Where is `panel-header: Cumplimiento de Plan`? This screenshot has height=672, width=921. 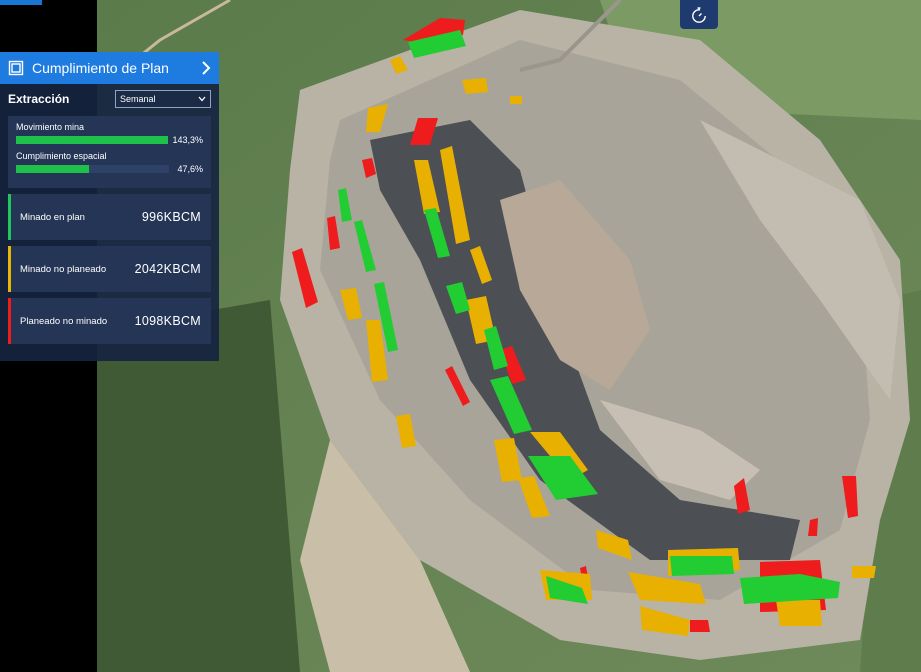 panel-header: Cumplimiento de Plan is located at coordinates (109, 68).